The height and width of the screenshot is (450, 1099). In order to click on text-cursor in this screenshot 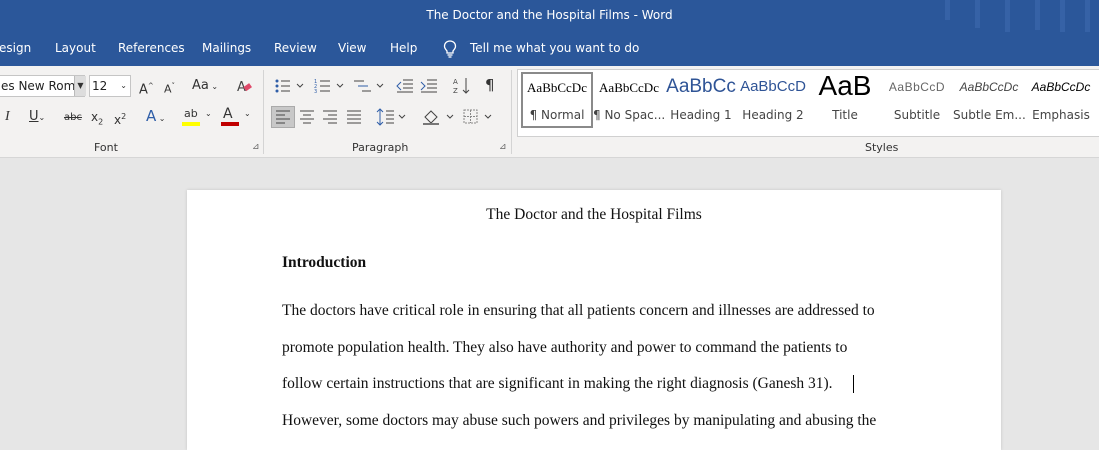, I will do `click(853, 384)`.